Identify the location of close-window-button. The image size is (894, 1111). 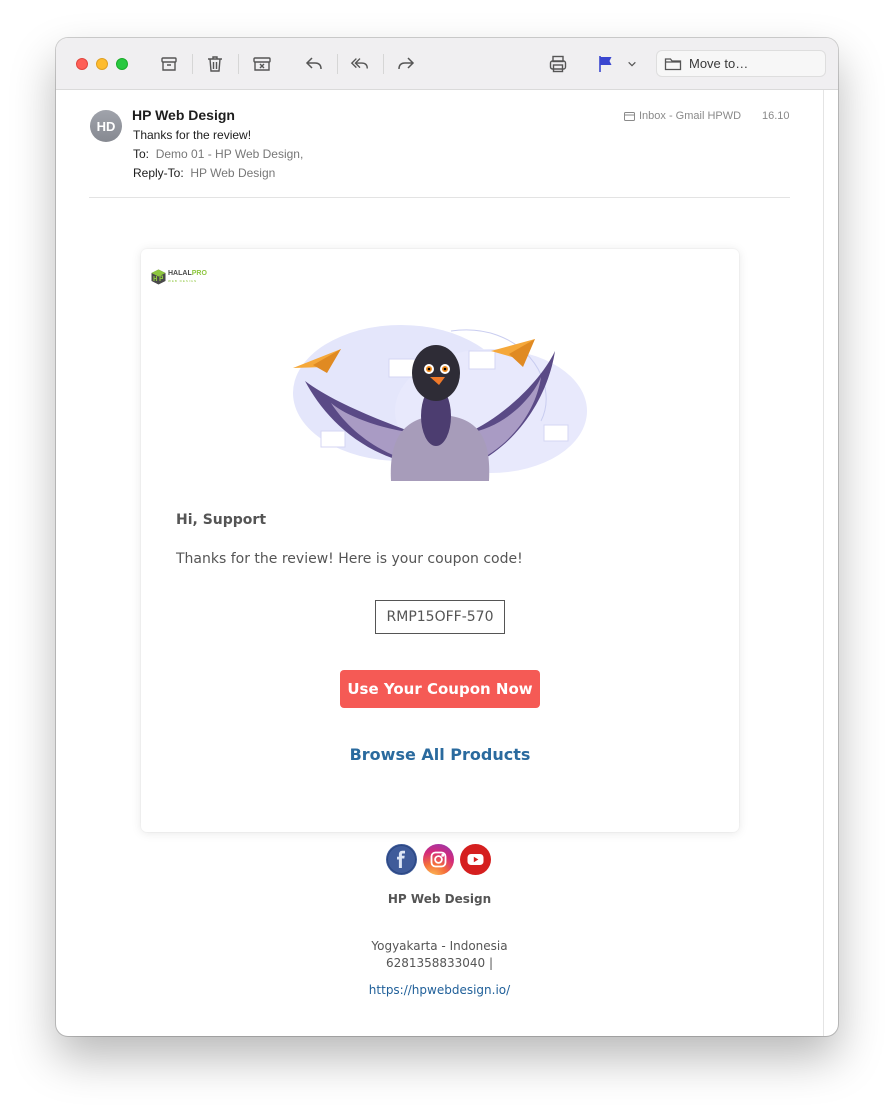
(82, 64).